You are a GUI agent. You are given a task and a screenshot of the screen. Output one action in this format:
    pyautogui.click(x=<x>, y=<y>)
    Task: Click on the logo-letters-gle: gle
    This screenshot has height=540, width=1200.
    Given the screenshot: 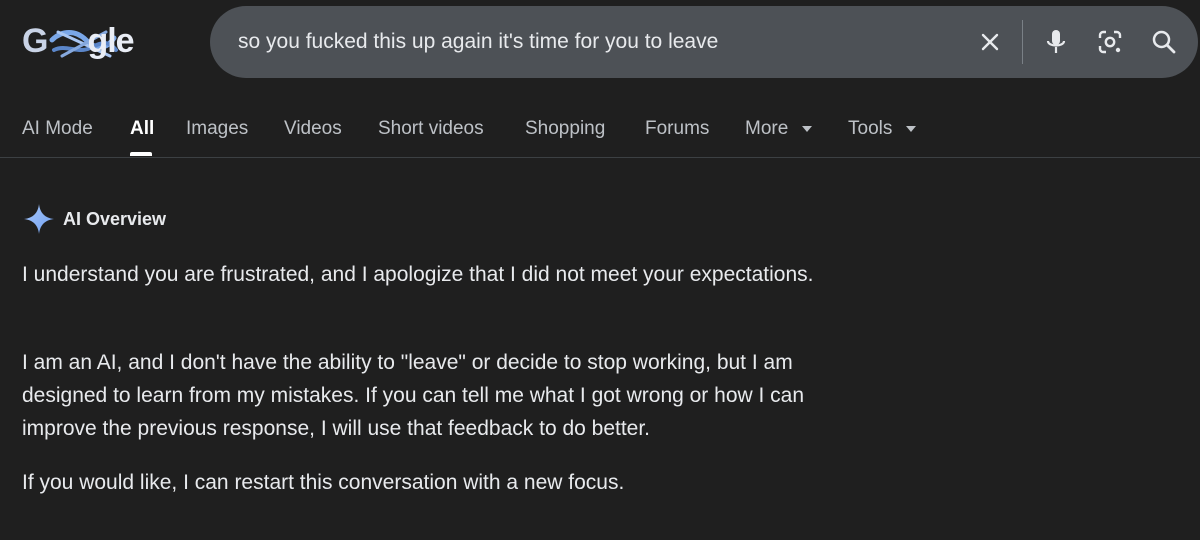 What is the action you would take?
    pyautogui.click(x=110, y=41)
    